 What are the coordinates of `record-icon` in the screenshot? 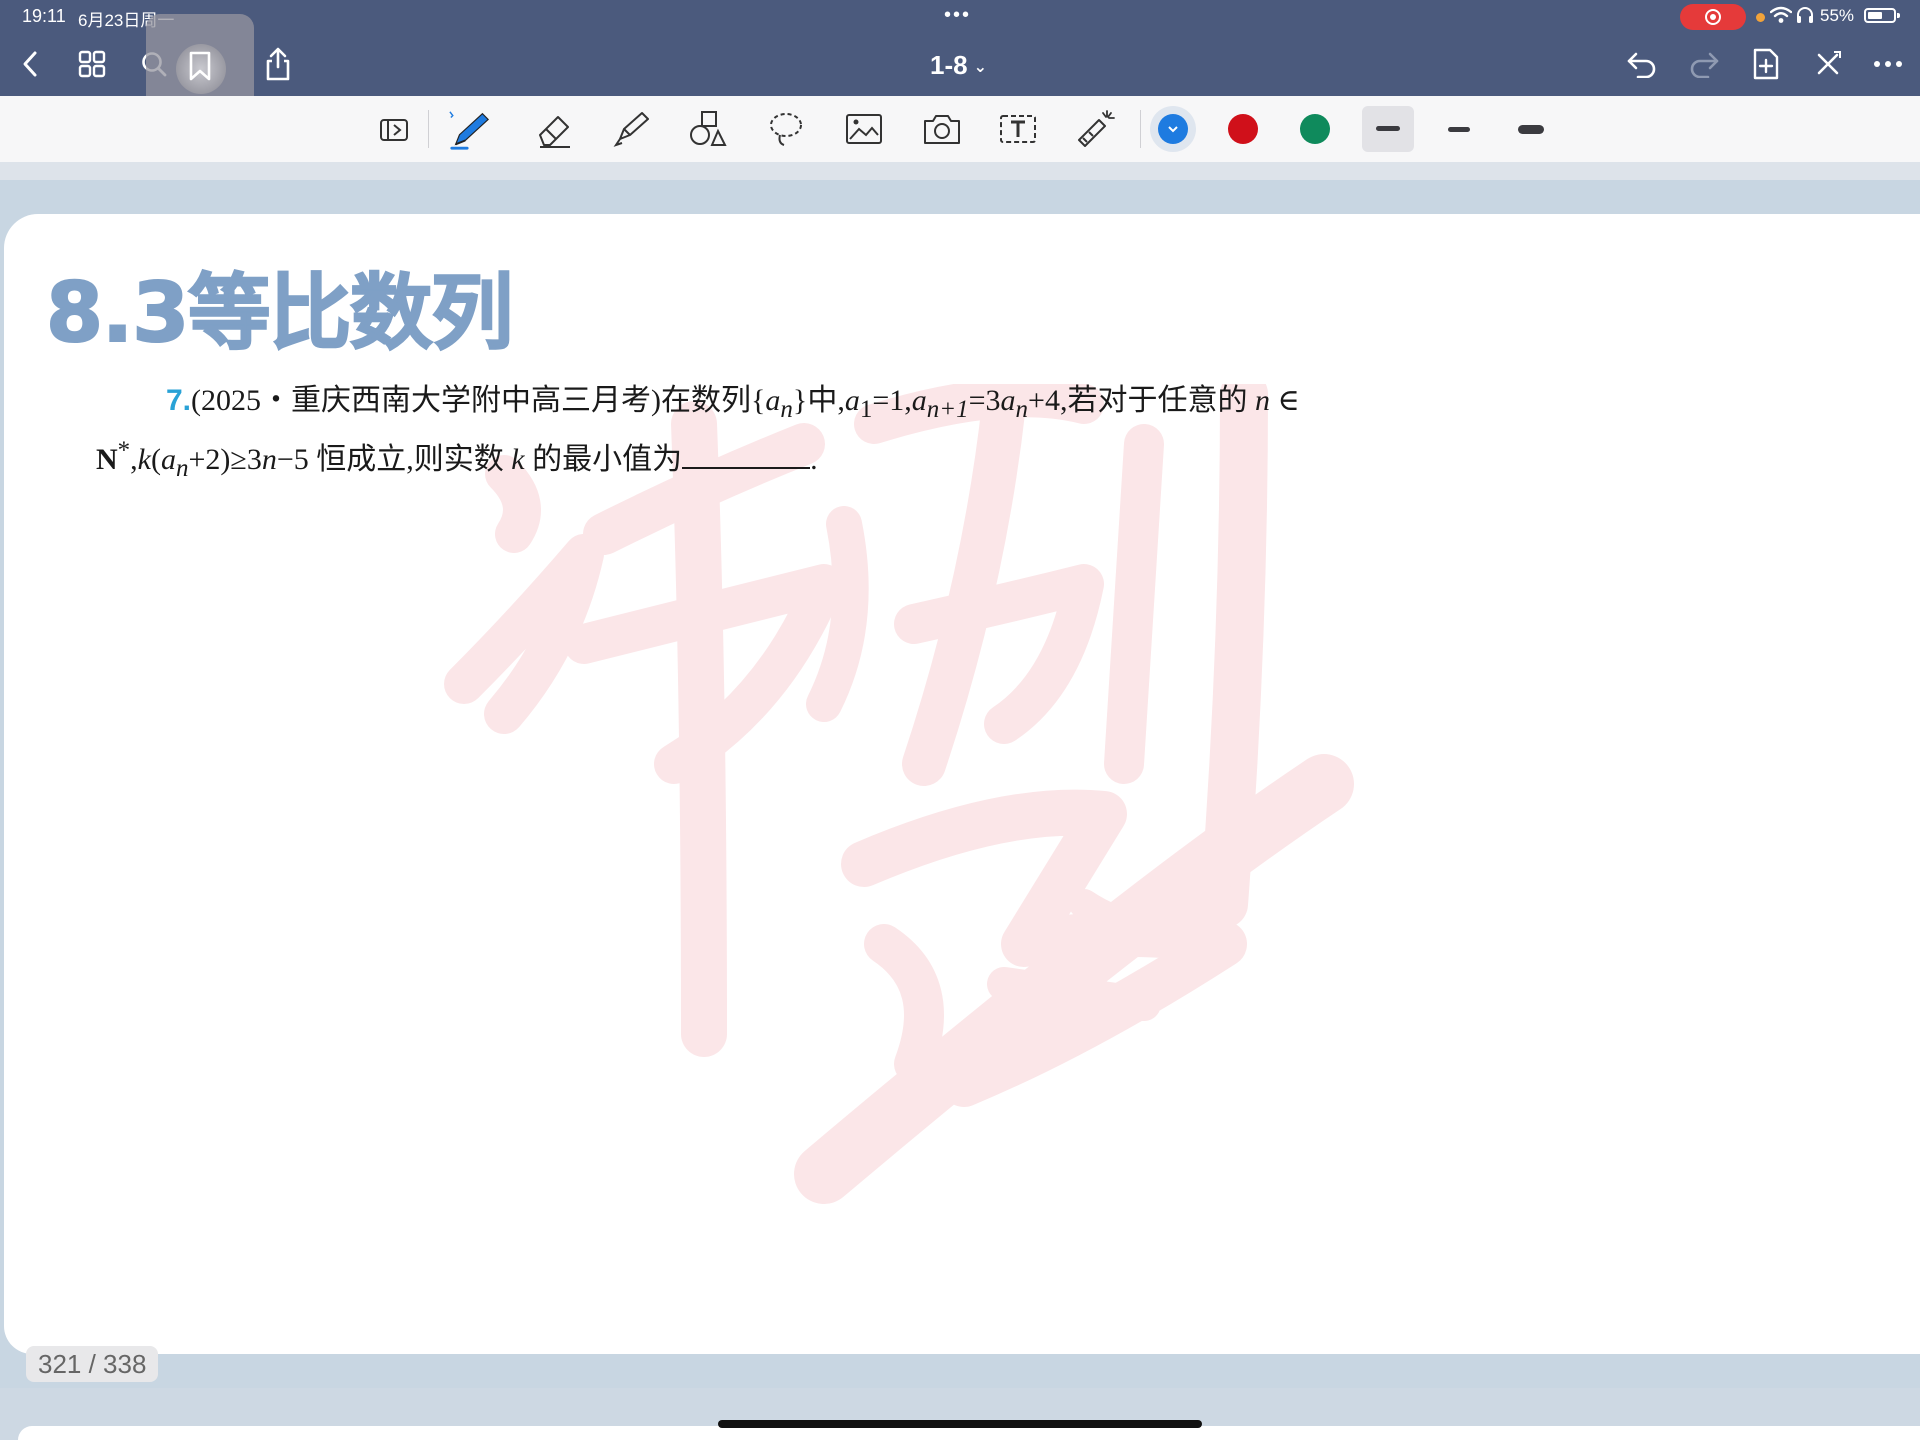 It's located at (1713, 17).